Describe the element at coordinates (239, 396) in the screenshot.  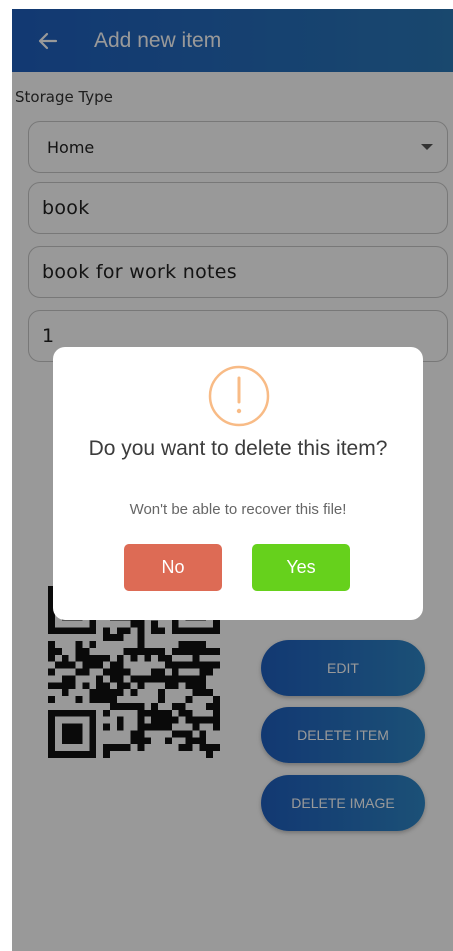
I see `warning-circle-icon` at that location.